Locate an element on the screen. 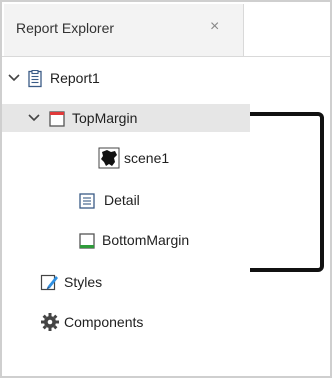 This screenshot has height=378, width=332. tree-item-label: Detail is located at coordinates (122, 200).